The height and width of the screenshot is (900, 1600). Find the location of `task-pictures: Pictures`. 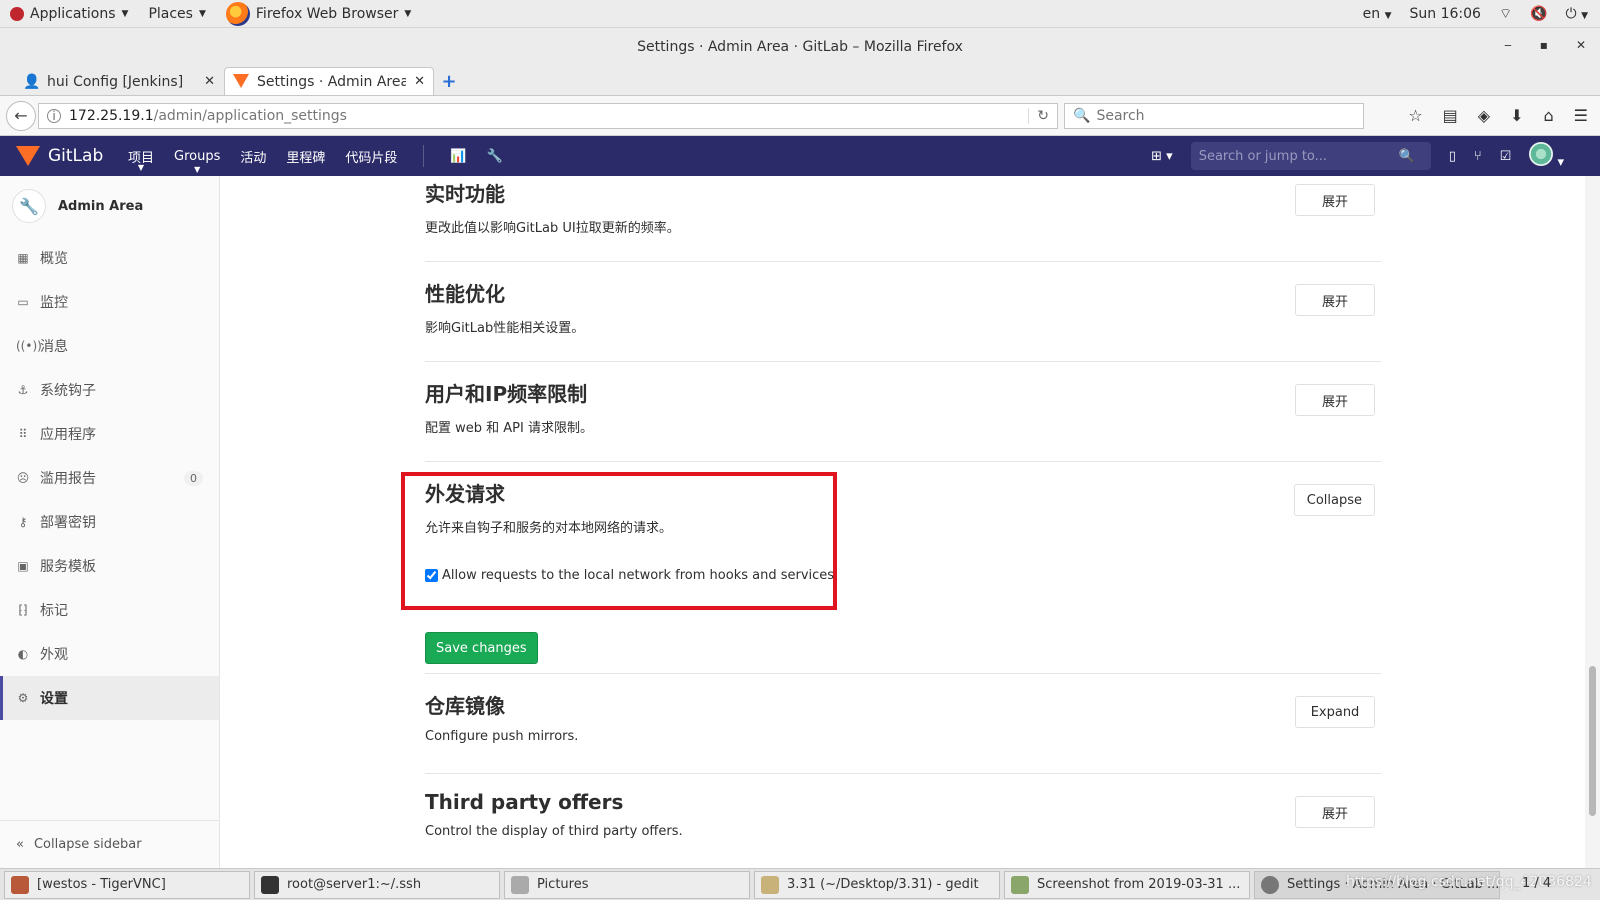

task-pictures: Pictures is located at coordinates (627, 884).